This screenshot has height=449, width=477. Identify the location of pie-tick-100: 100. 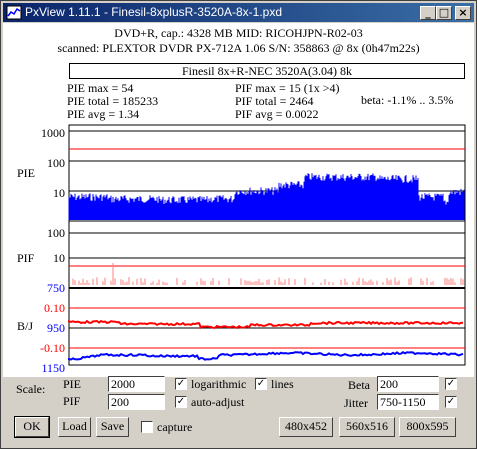
(56, 163).